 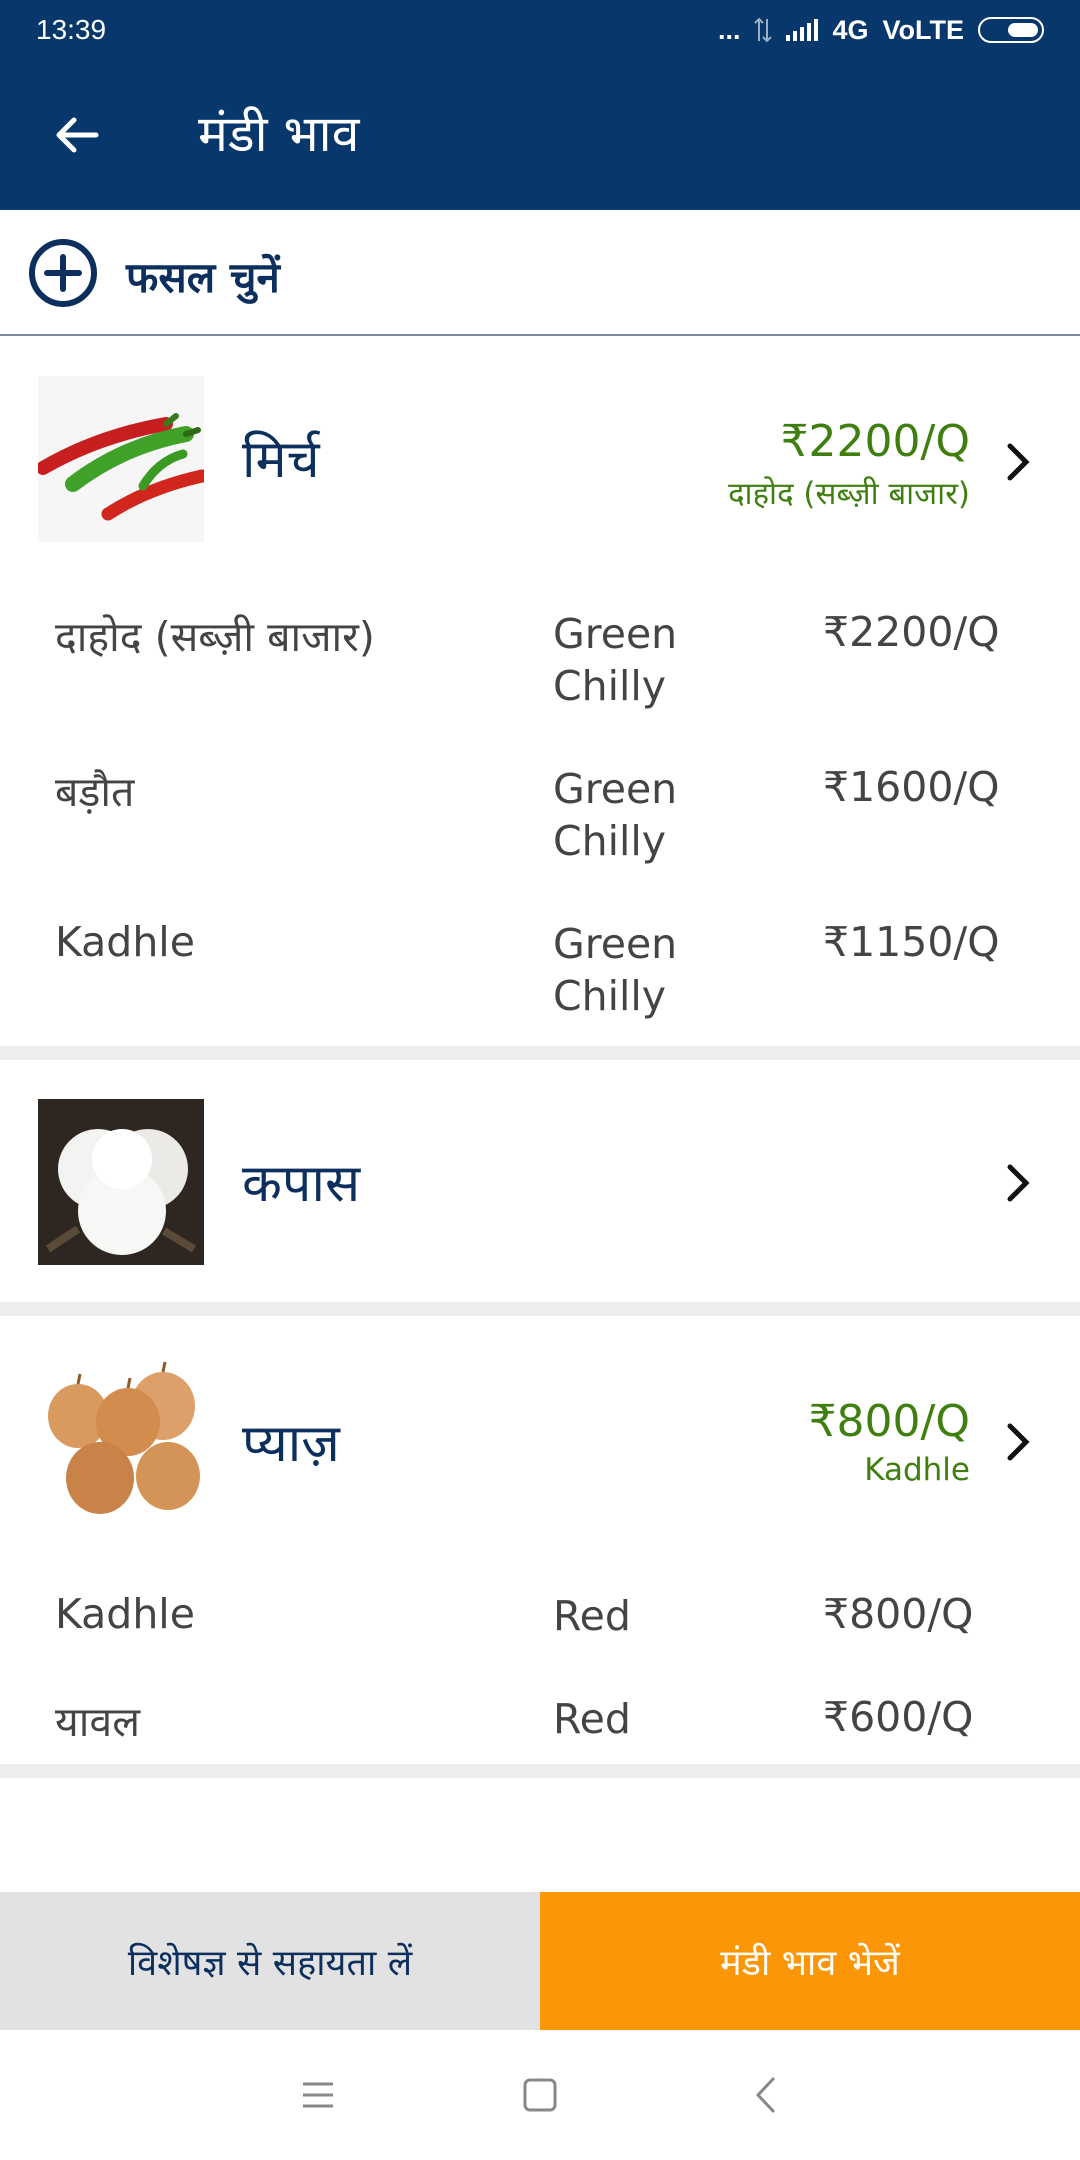 I want to click on best-price: ₹800/Q, so click(x=889, y=1421).